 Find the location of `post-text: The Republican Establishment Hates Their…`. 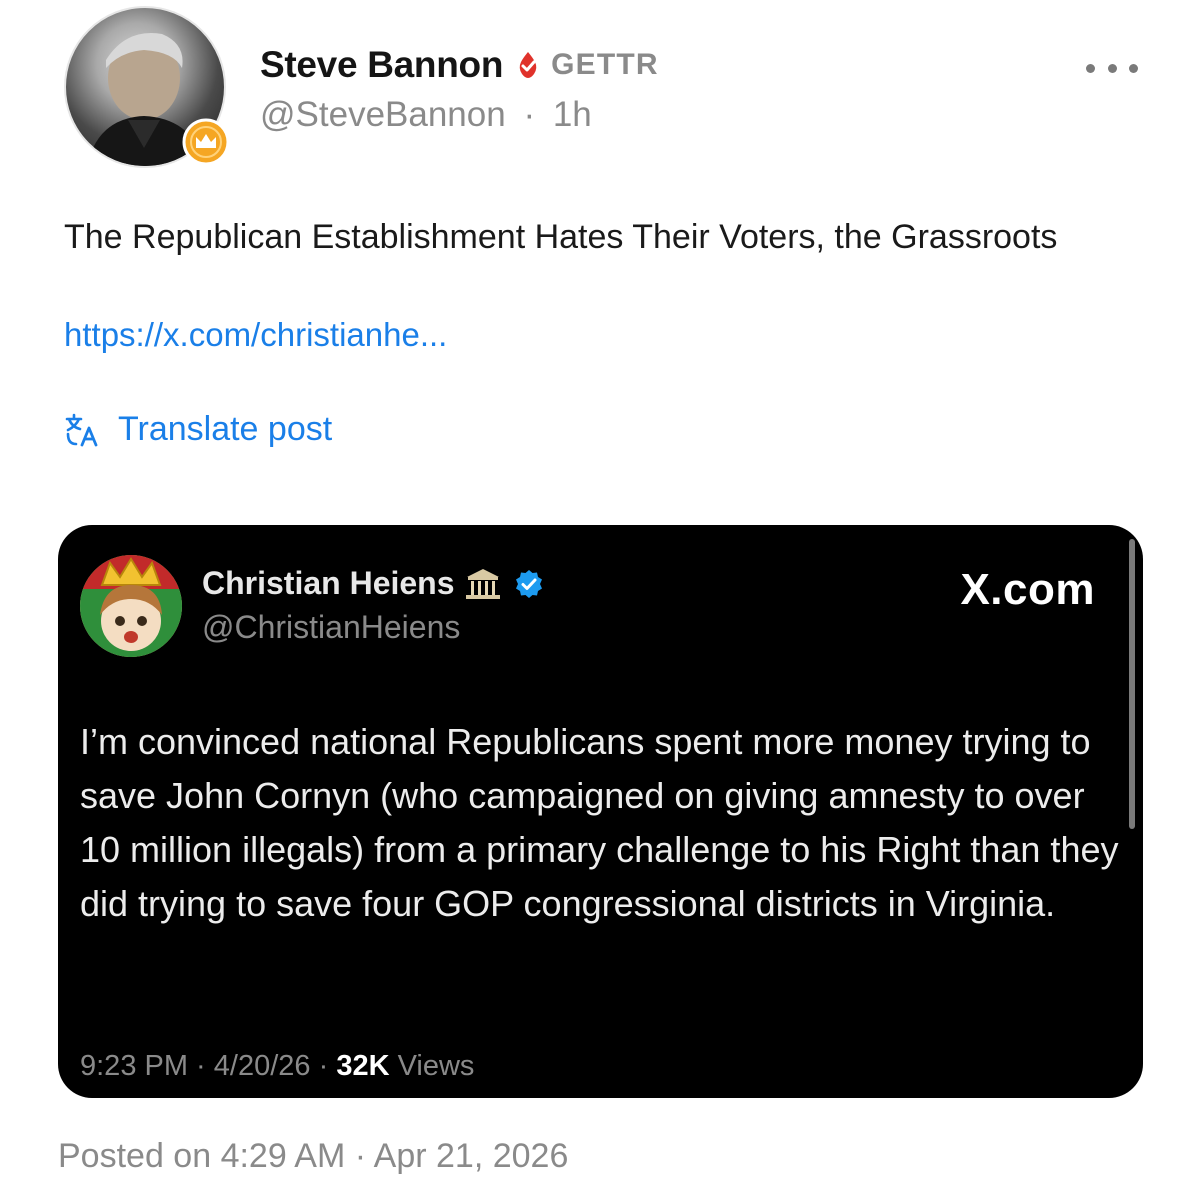

post-text: The Republican Establishment Hates Their… is located at coordinates (561, 237).